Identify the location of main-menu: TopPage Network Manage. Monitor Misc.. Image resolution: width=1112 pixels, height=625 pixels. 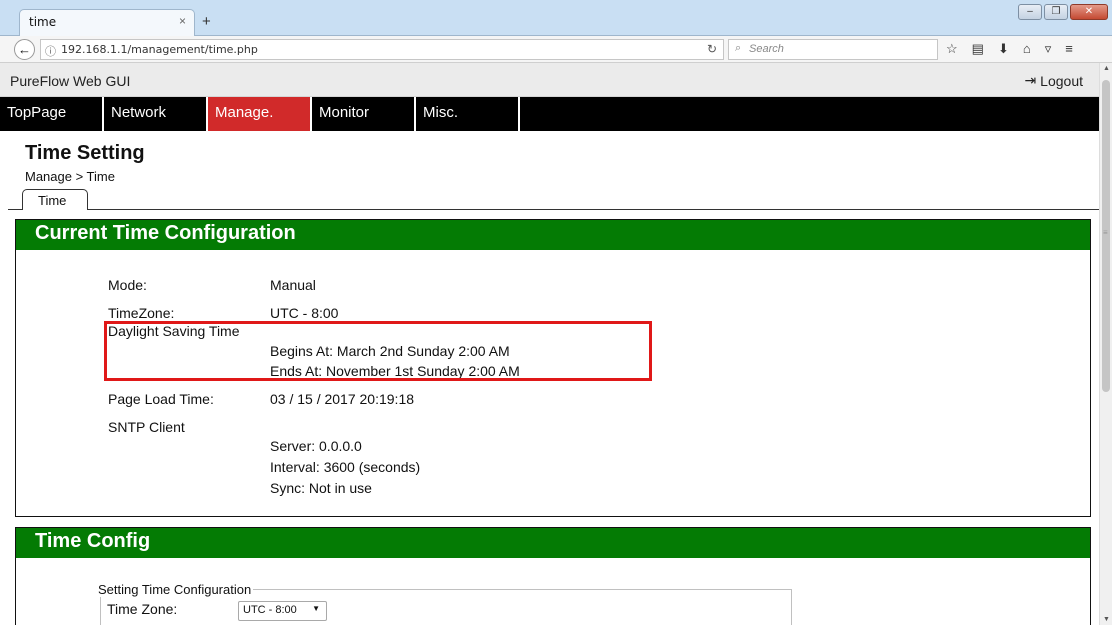
(549, 114).